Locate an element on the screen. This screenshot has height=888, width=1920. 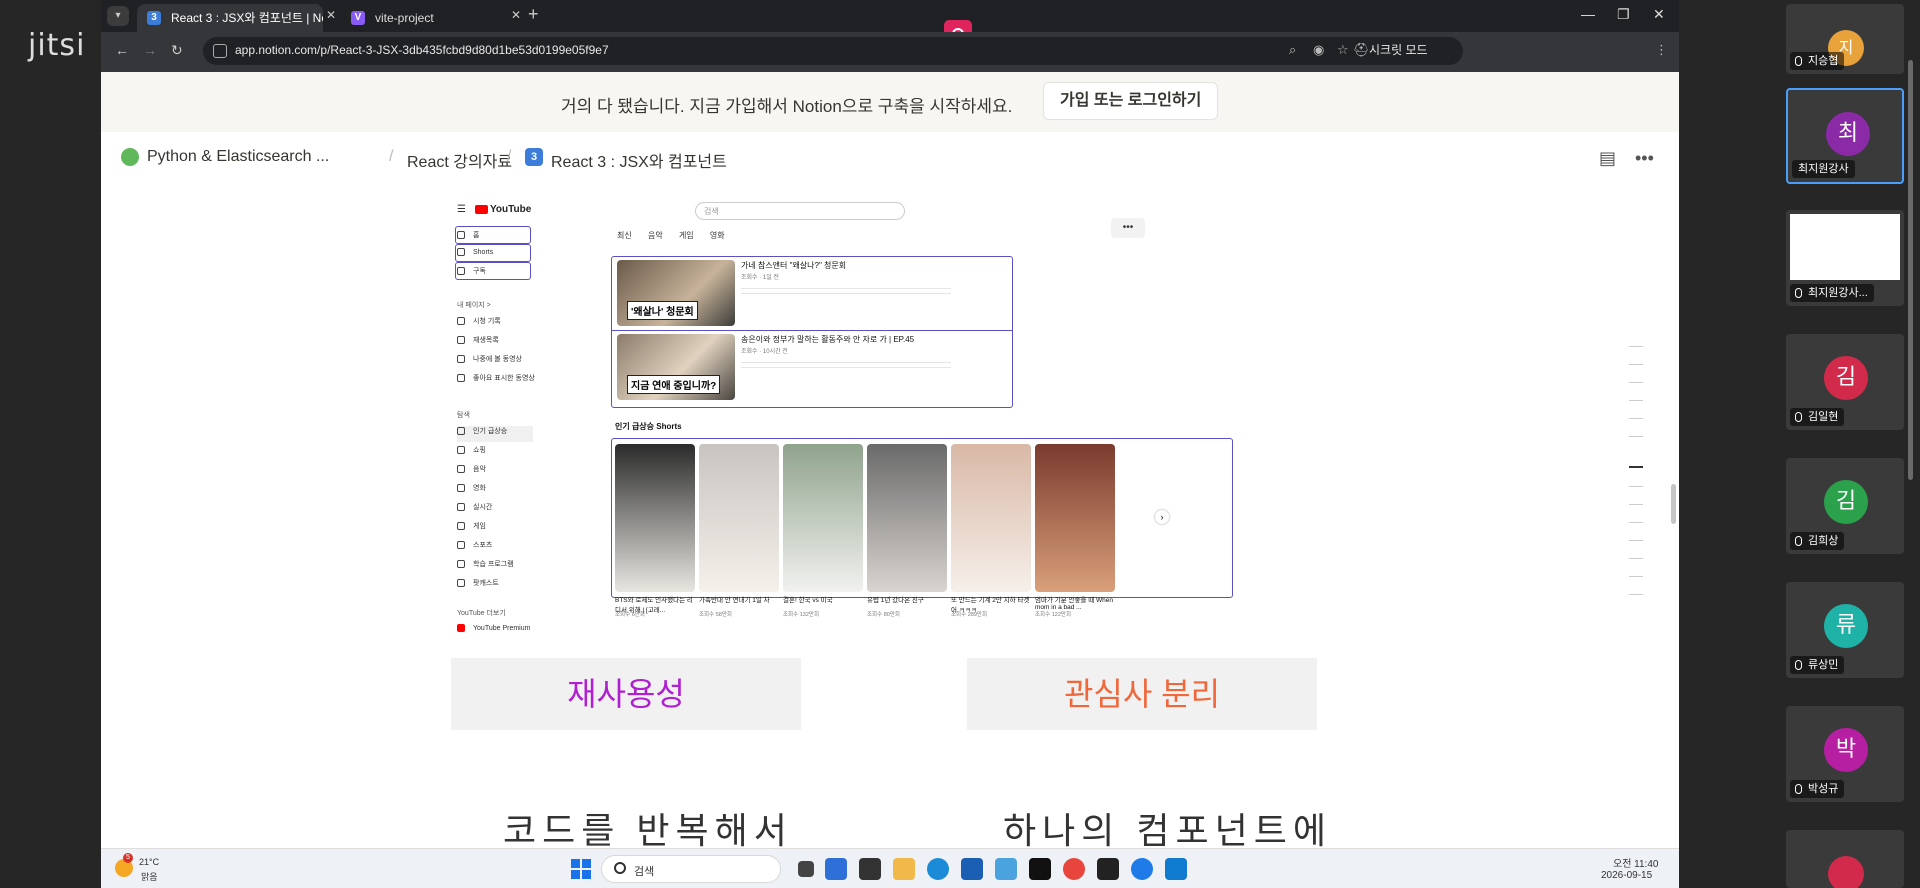
menu-kebab-icon: ⋮ is located at coordinates (1661, 50).